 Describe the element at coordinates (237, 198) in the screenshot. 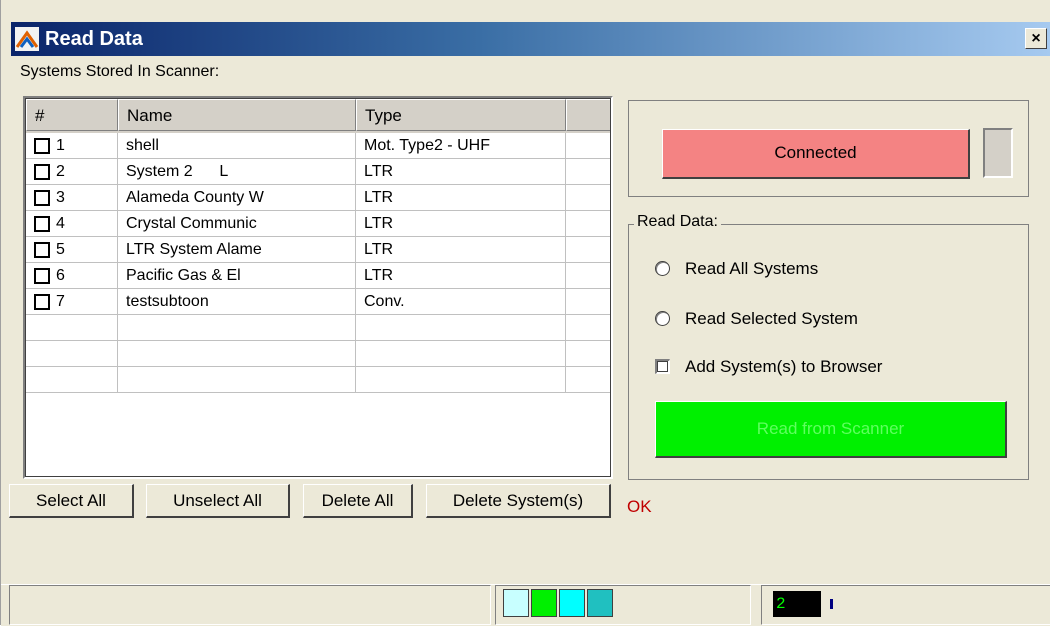

I see `row-name-cell: Alameda County W` at that location.